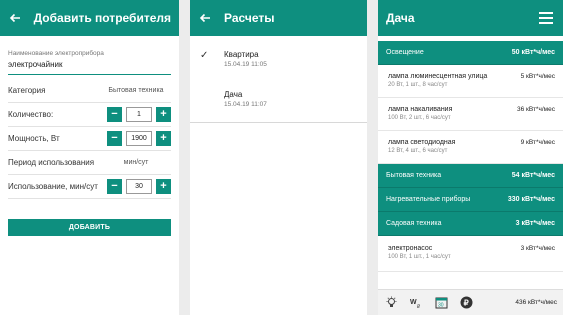 The width and height of the screenshot is (563, 315). I want to click on page-title: Дача, so click(400, 18).